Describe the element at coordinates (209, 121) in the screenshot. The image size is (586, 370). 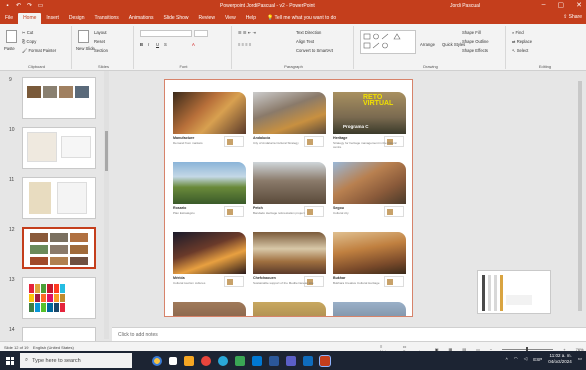
I see `slide-cell: Manufacture Demand from markets` at that location.